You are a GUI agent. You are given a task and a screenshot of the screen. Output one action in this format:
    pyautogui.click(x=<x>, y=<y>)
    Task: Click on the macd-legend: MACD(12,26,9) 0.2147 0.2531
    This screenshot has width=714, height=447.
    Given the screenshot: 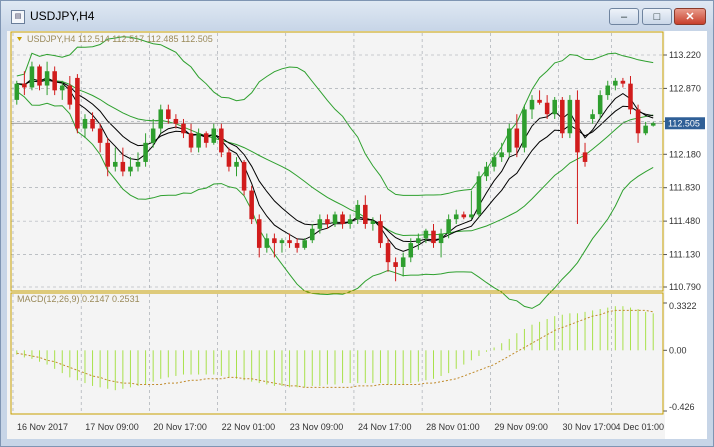 What is the action you would take?
    pyautogui.click(x=78, y=299)
    